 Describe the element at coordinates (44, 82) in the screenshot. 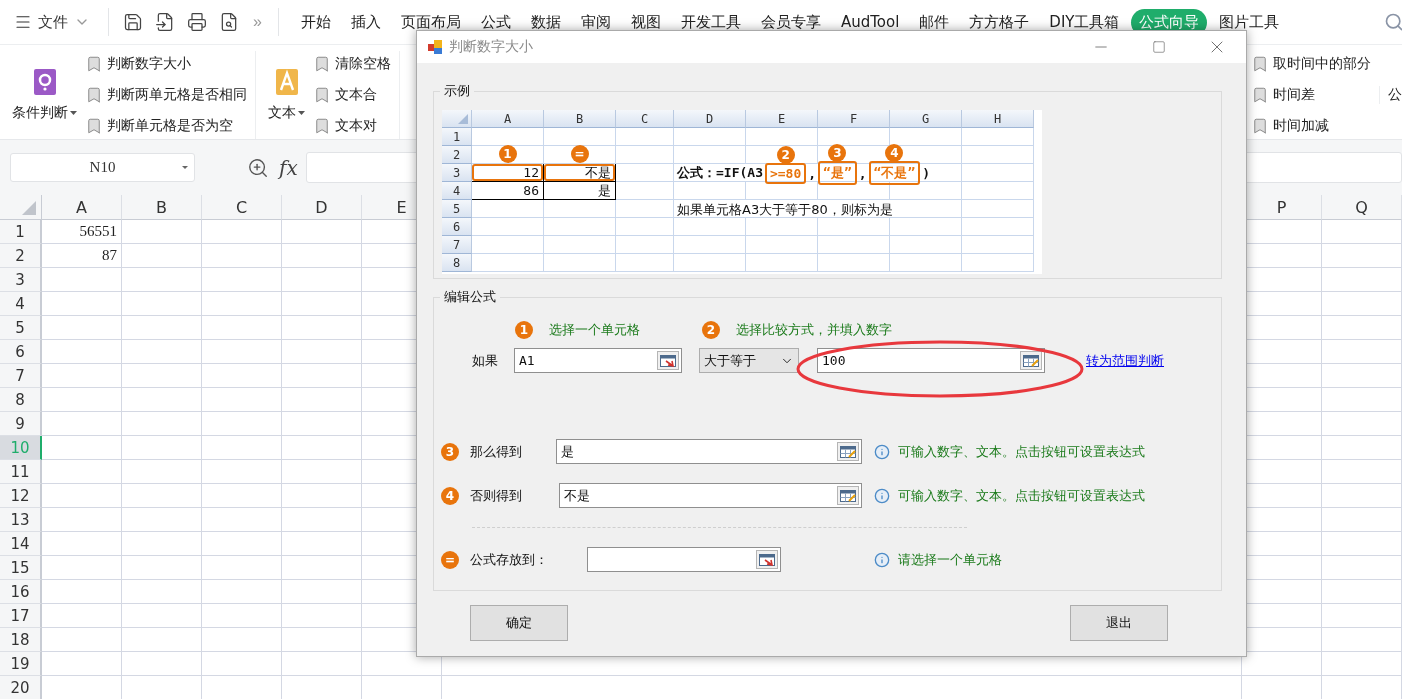

I see `help-book-icon` at that location.